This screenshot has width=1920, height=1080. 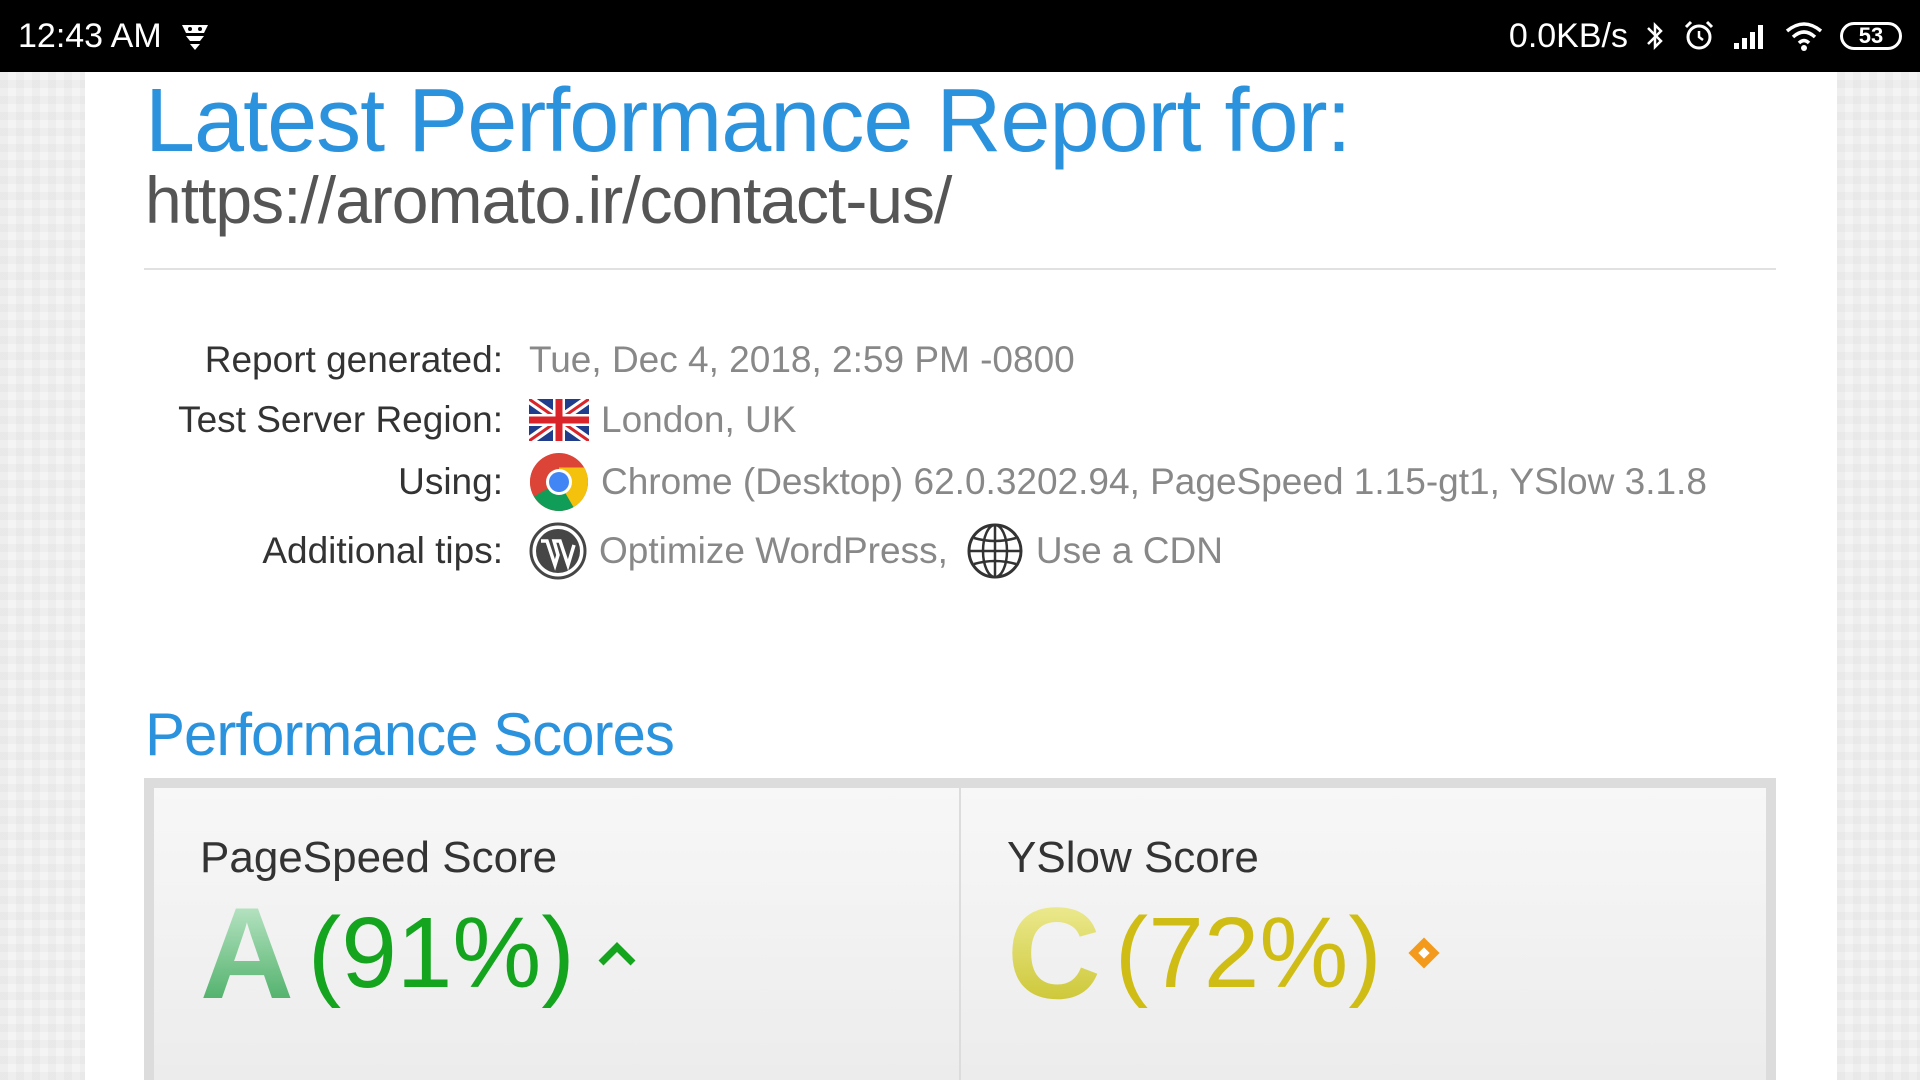 I want to click on tip-use-cdn: Use a CDN, so click(x=1129, y=551).